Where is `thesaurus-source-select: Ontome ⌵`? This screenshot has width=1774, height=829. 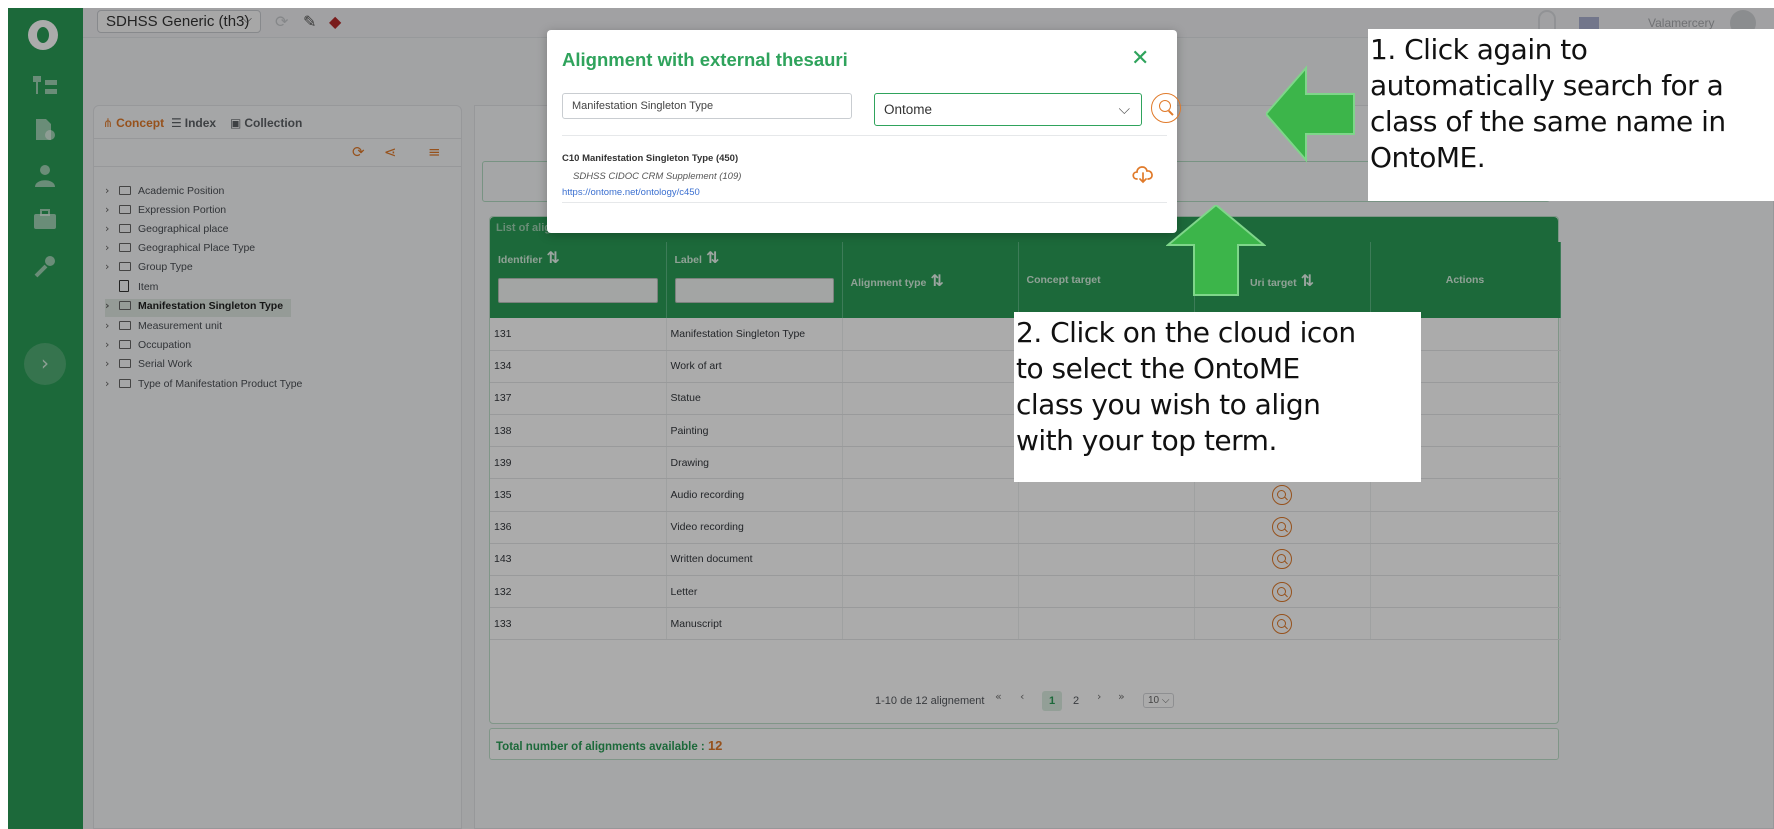 thesaurus-source-select: Ontome ⌵ is located at coordinates (1008, 109).